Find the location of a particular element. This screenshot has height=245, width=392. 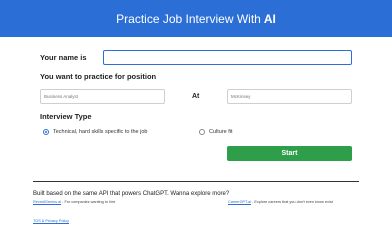

footer-divider is located at coordinates (196, 181).